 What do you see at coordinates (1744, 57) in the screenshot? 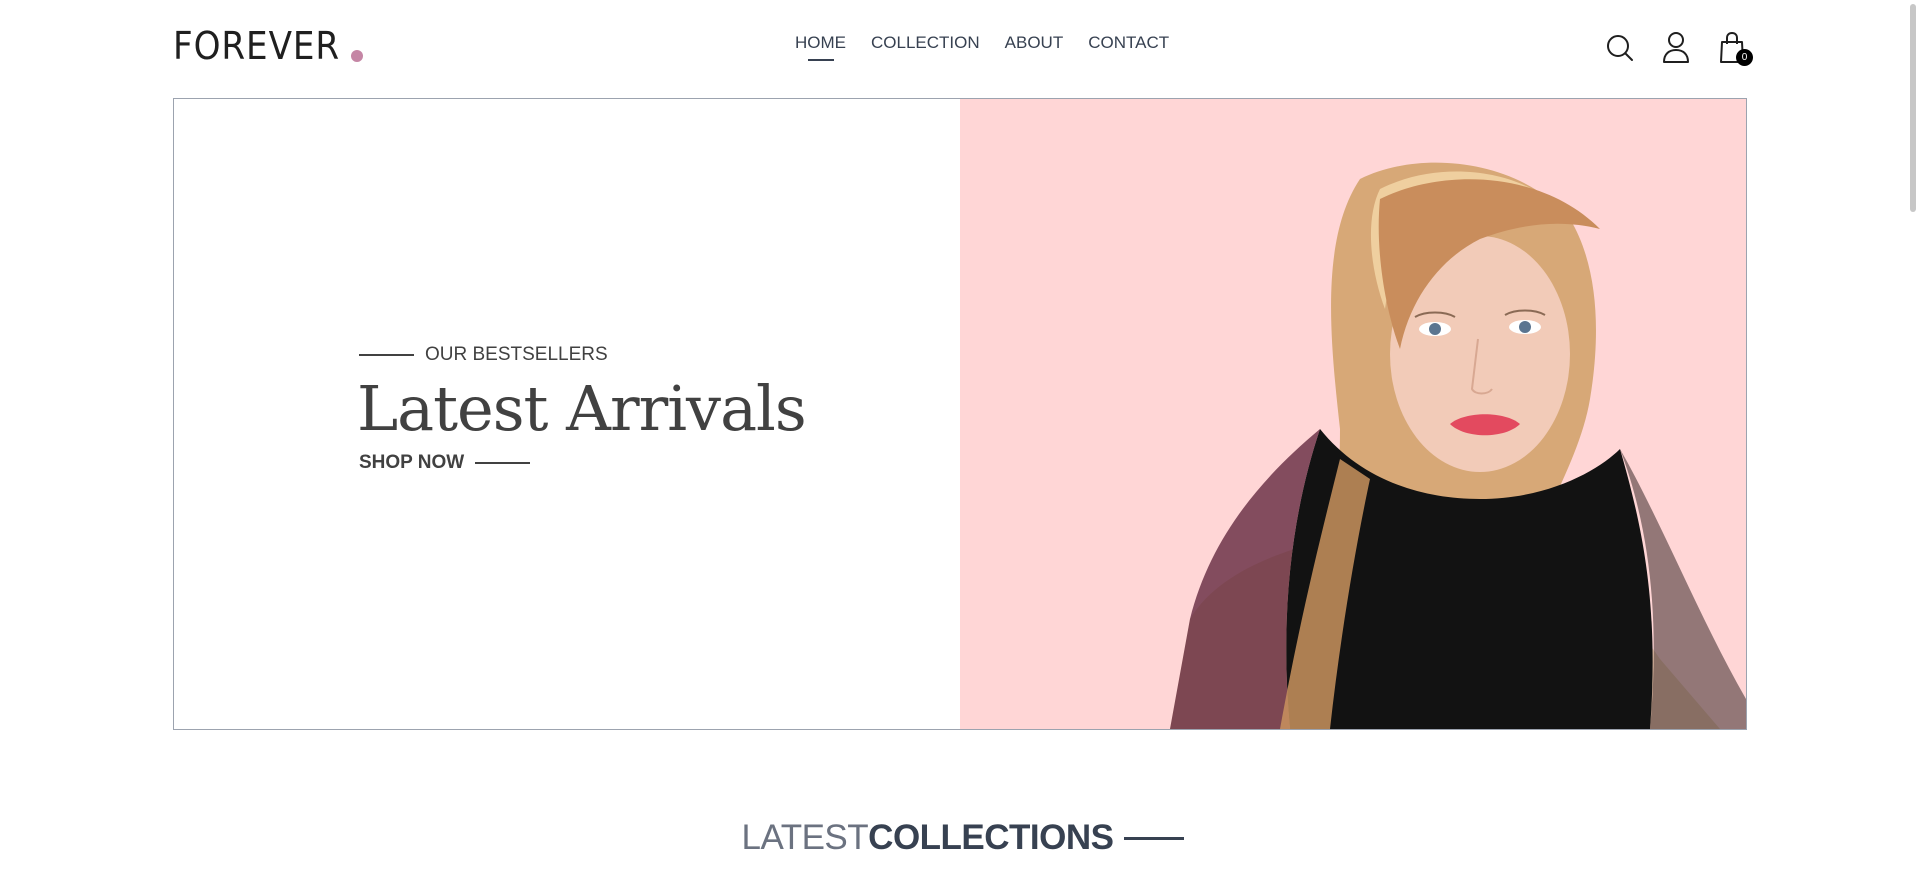
I see `cart-count-badge: 0` at bounding box center [1744, 57].